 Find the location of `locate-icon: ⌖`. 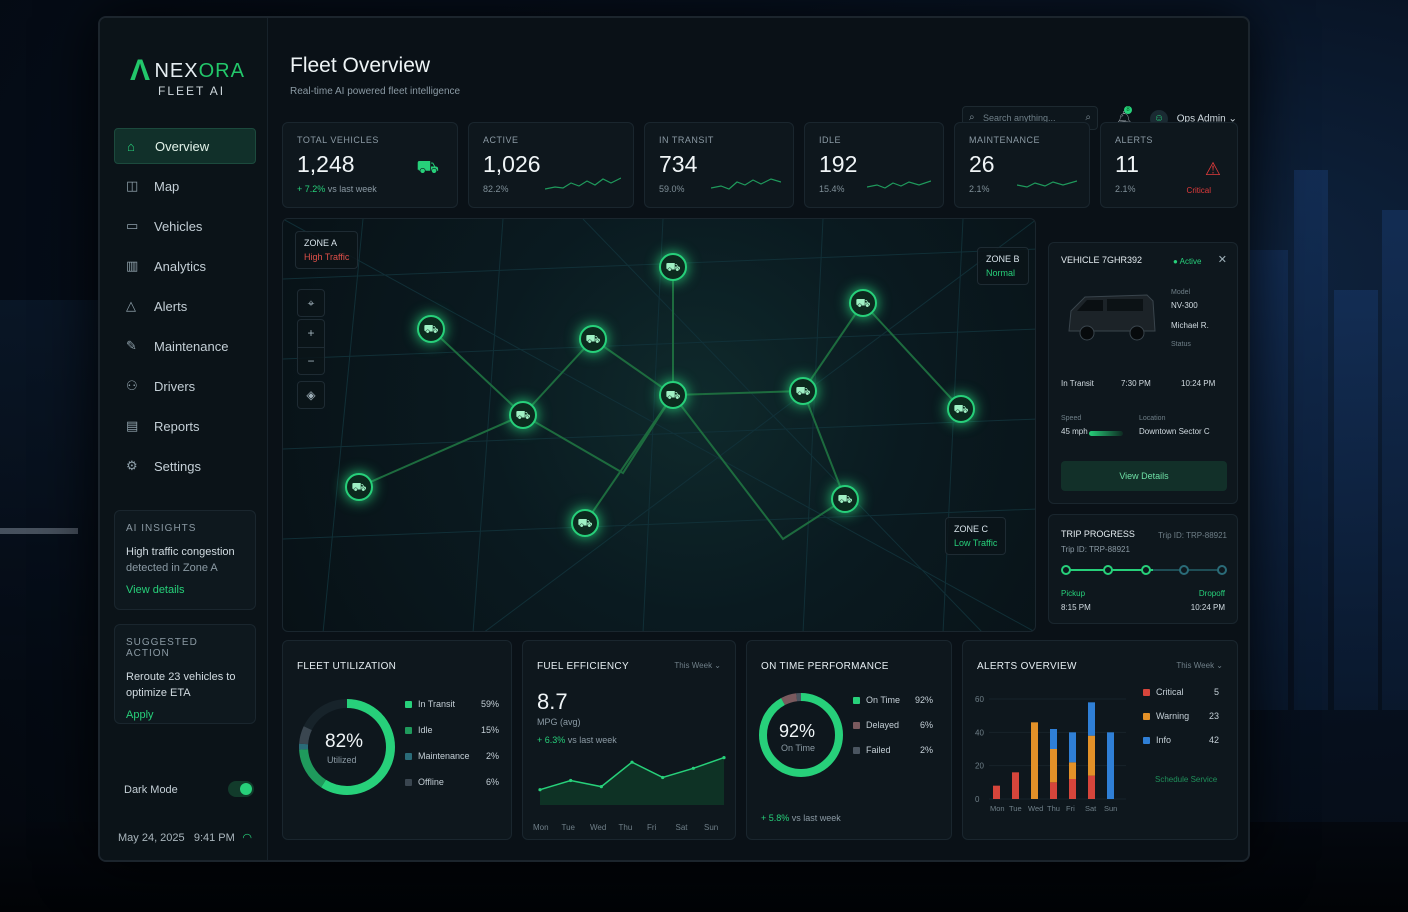

locate-icon: ⌖ is located at coordinates (311, 303).